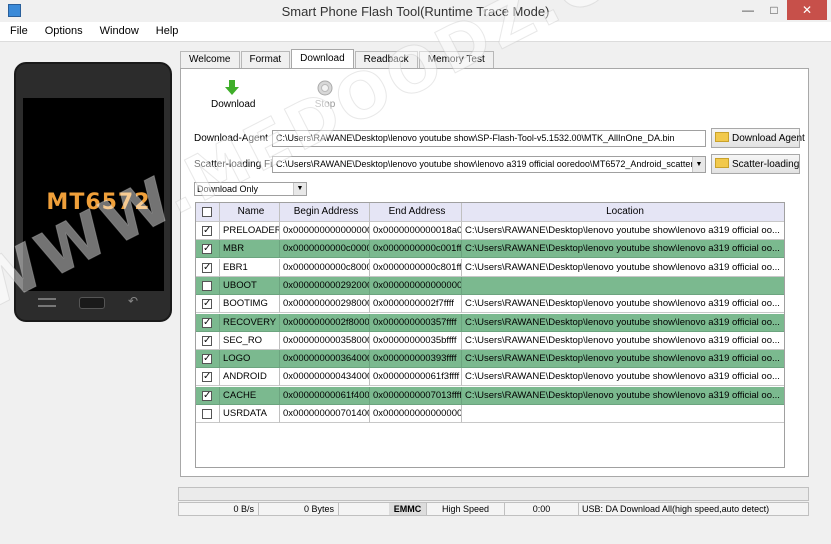  What do you see at coordinates (250, 231) in the screenshot?
I see `partition-name: PRELOADER` at bounding box center [250, 231].